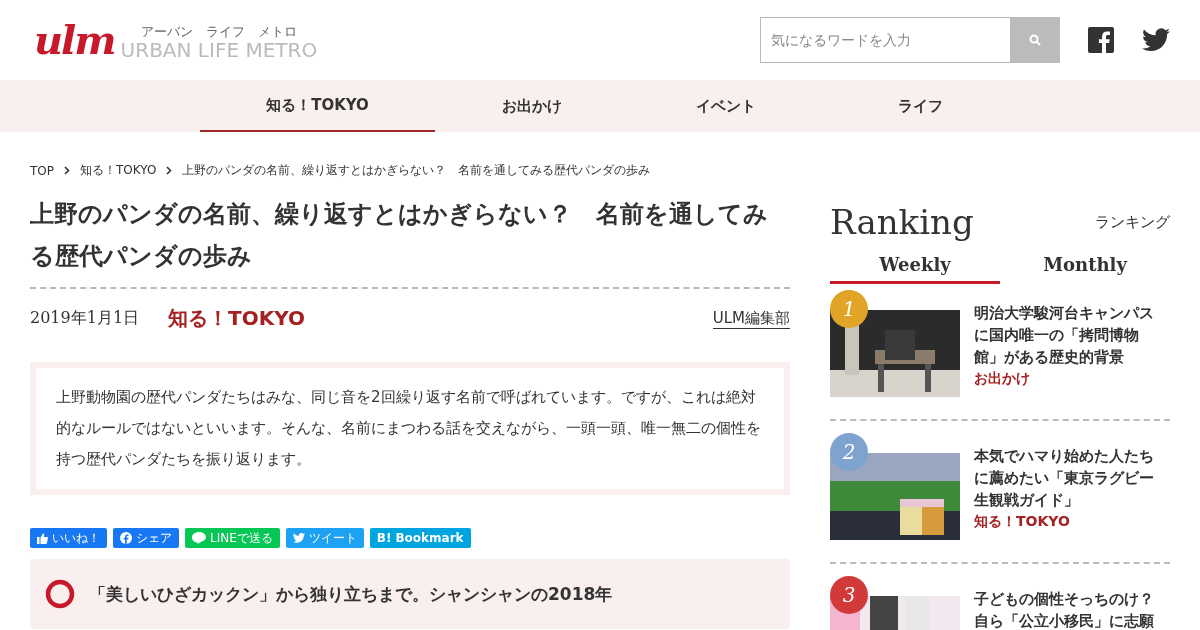  I want to click on ranking-tab: Weekly, so click(915, 269).